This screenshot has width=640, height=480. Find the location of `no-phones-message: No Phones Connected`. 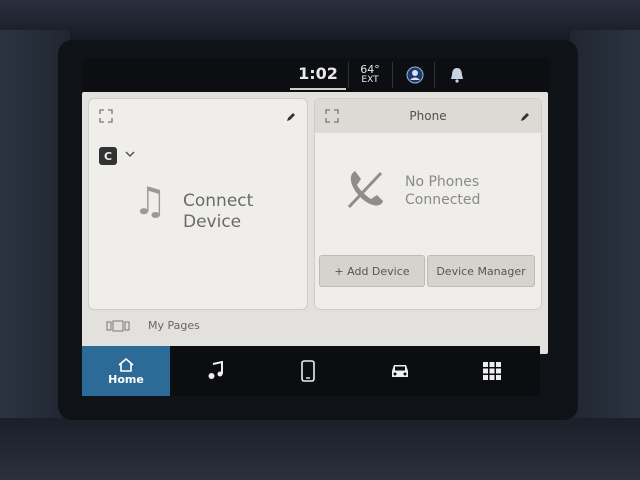

no-phones-message: No Phones Connected is located at coordinates (443, 191).